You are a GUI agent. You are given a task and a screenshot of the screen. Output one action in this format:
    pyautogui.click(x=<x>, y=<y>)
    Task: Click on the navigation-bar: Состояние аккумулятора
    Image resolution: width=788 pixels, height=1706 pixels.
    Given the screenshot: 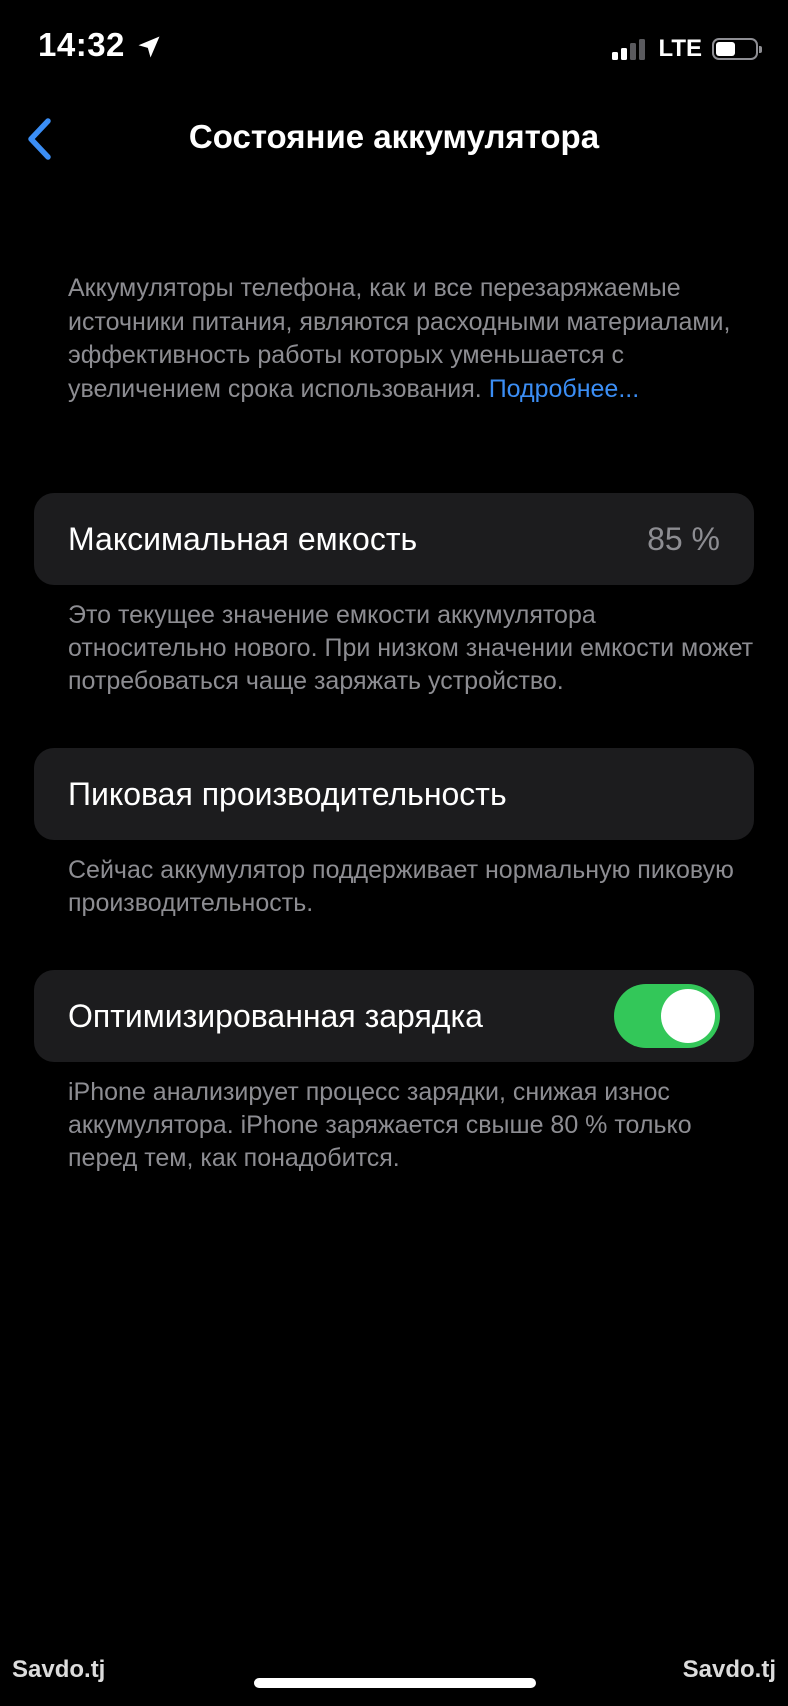 What is the action you would take?
    pyautogui.click(x=394, y=140)
    